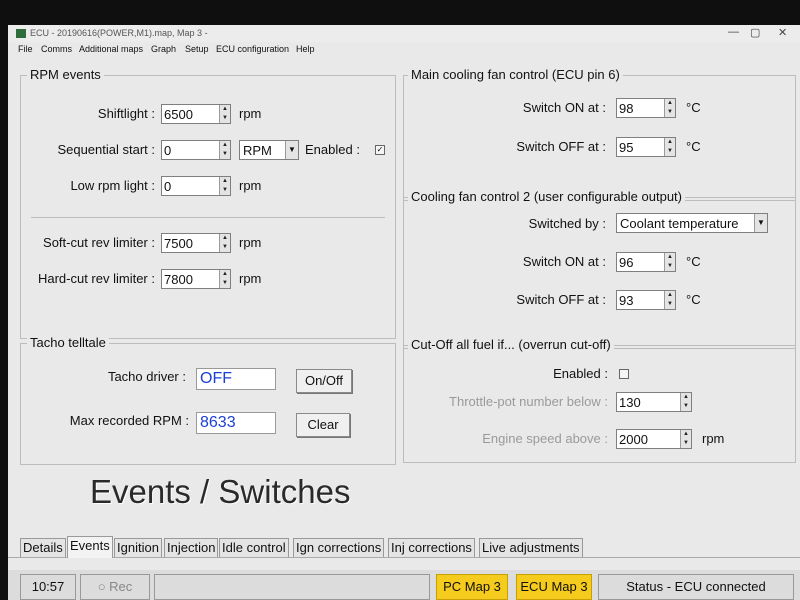 This screenshot has height=600, width=800. What do you see at coordinates (654, 439) in the screenshot?
I see `speed-input: 2000 ▲ ▼` at bounding box center [654, 439].